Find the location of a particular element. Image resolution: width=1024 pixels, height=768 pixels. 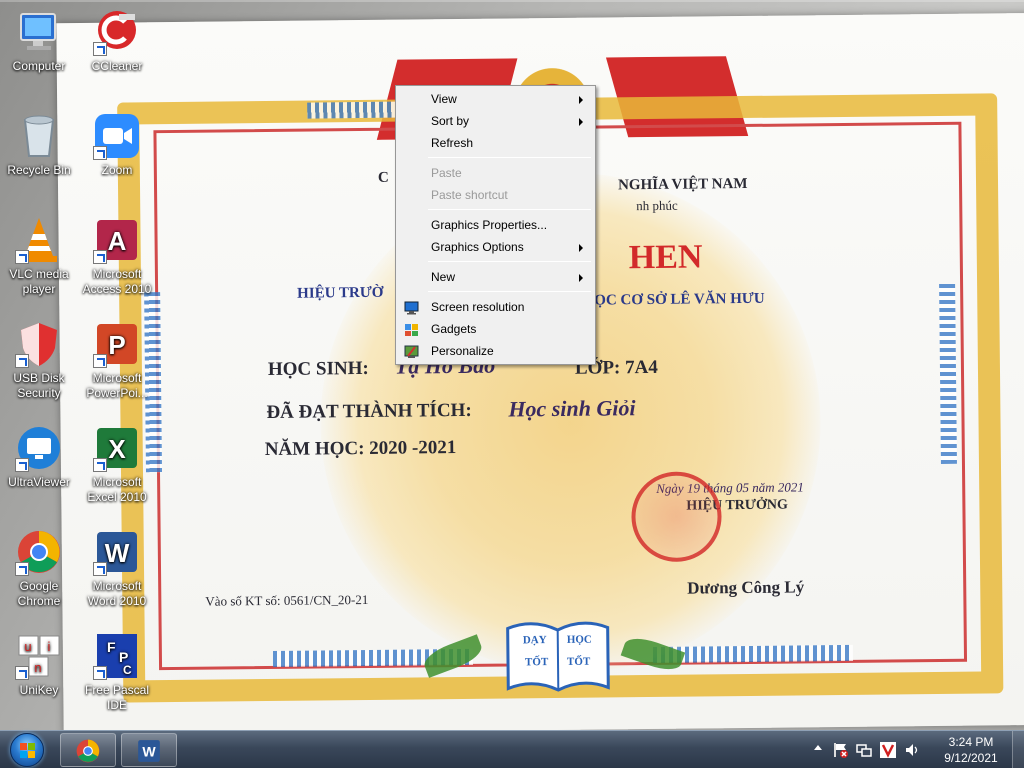

menu-item-graphics-options: Graphics Options is located at coordinates (495, 247).